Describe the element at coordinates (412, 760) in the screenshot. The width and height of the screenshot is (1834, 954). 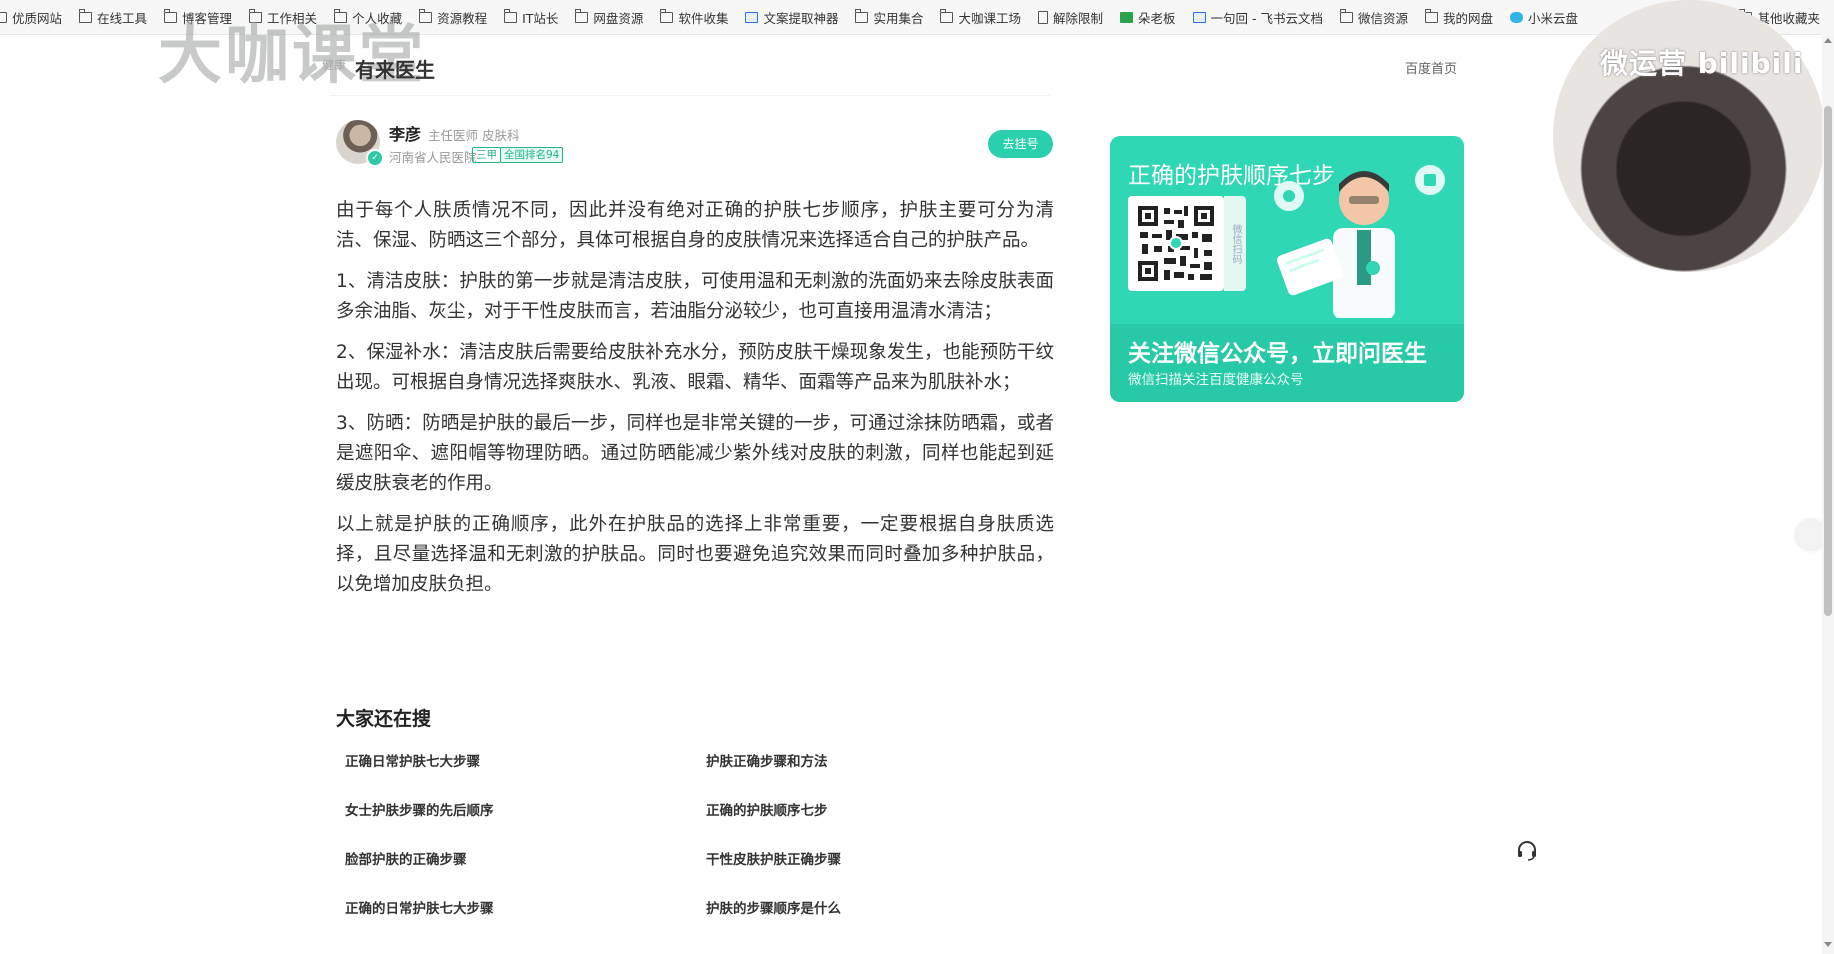
I see `related-search-link: 正确日常护肤七大步骤` at that location.